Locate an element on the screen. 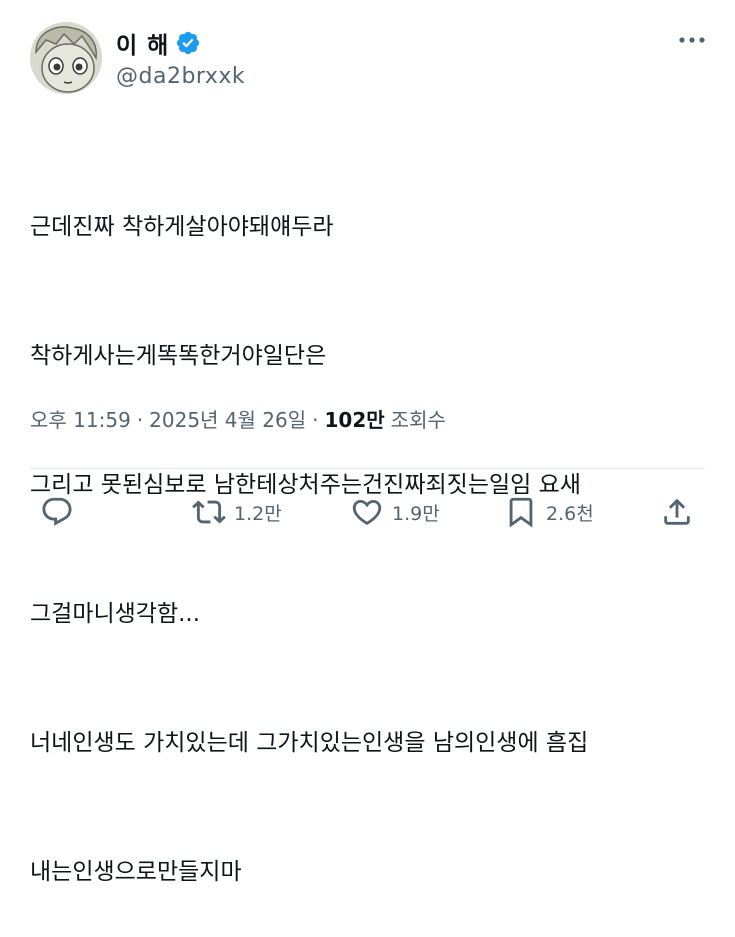  reply-icon is located at coordinates (57, 511).